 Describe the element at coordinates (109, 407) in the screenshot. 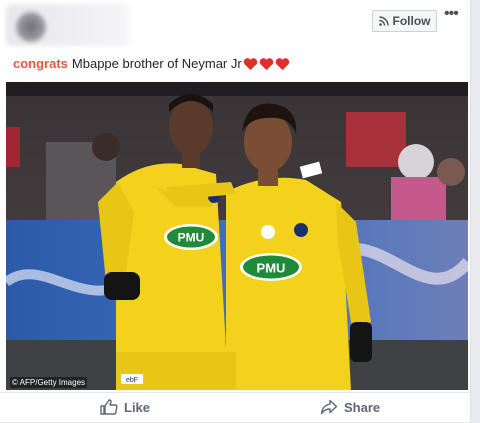

I see `thumbs-up-icon` at that location.